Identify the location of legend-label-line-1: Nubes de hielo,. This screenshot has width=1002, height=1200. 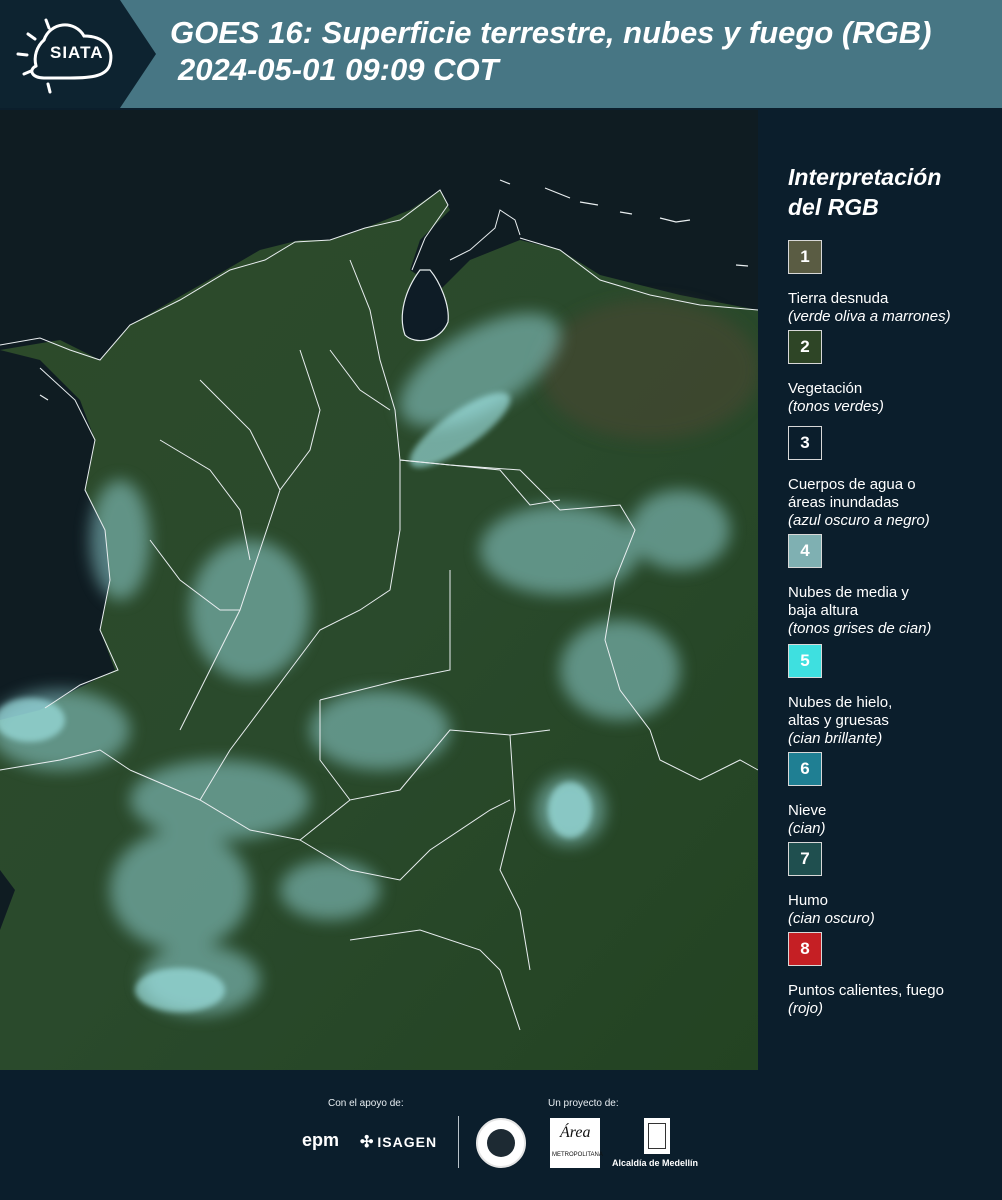
(840, 702).